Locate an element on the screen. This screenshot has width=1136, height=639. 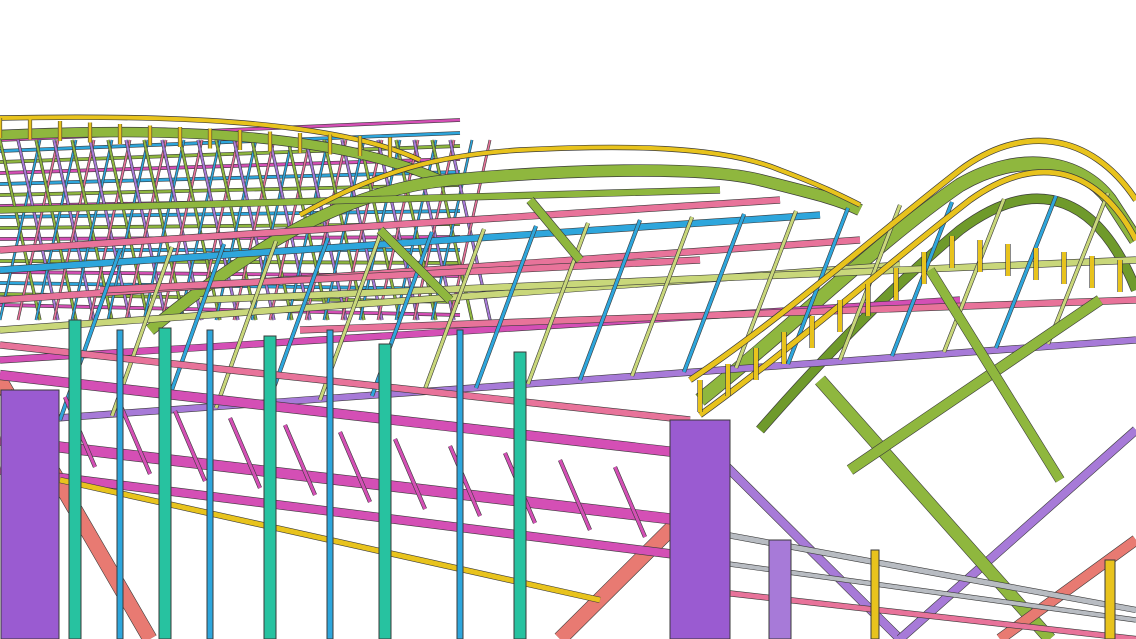
column-yellow is located at coordinates (875, 594).